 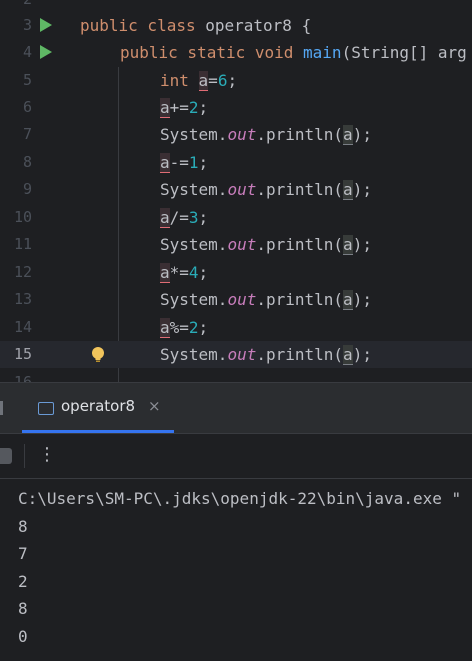 I want to click on code-line: 4 public static void main(String[] arg, so click(x=236, y=52).